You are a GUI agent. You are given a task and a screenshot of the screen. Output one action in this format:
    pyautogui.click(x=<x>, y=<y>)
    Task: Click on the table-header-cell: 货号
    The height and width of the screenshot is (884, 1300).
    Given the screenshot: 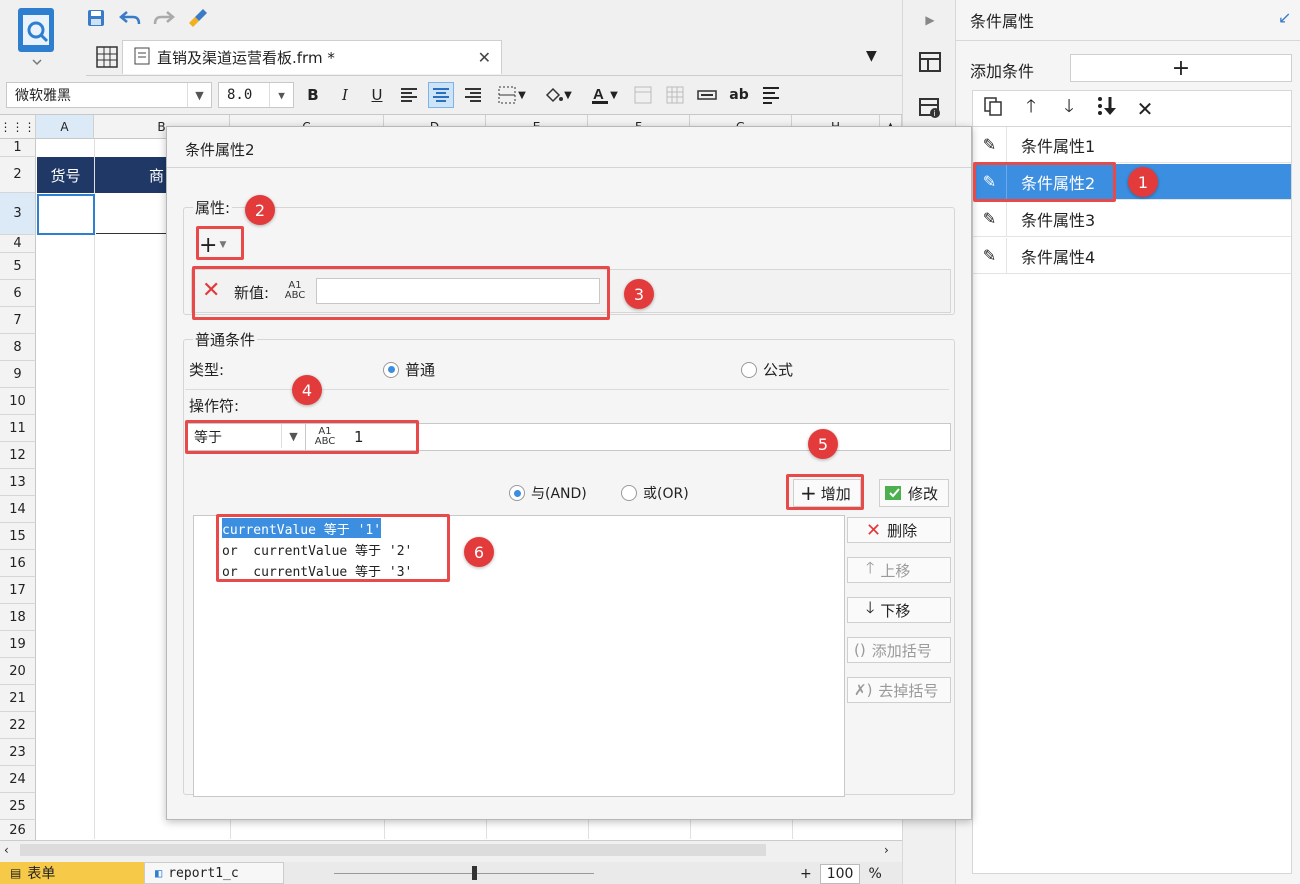 What is the action you would take?
    pyautogui.click(x=65, y=175)
    